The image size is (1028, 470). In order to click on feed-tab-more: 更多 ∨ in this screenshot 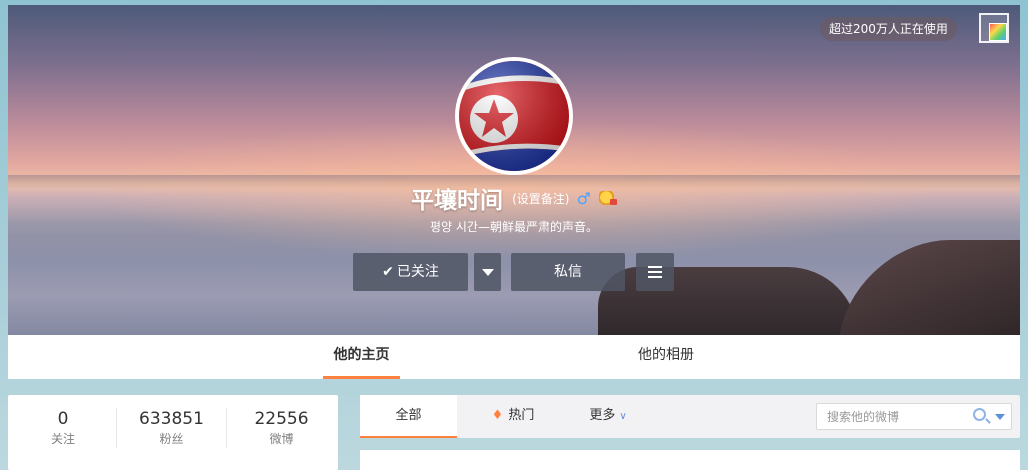, I will do `click(608, 416)`.